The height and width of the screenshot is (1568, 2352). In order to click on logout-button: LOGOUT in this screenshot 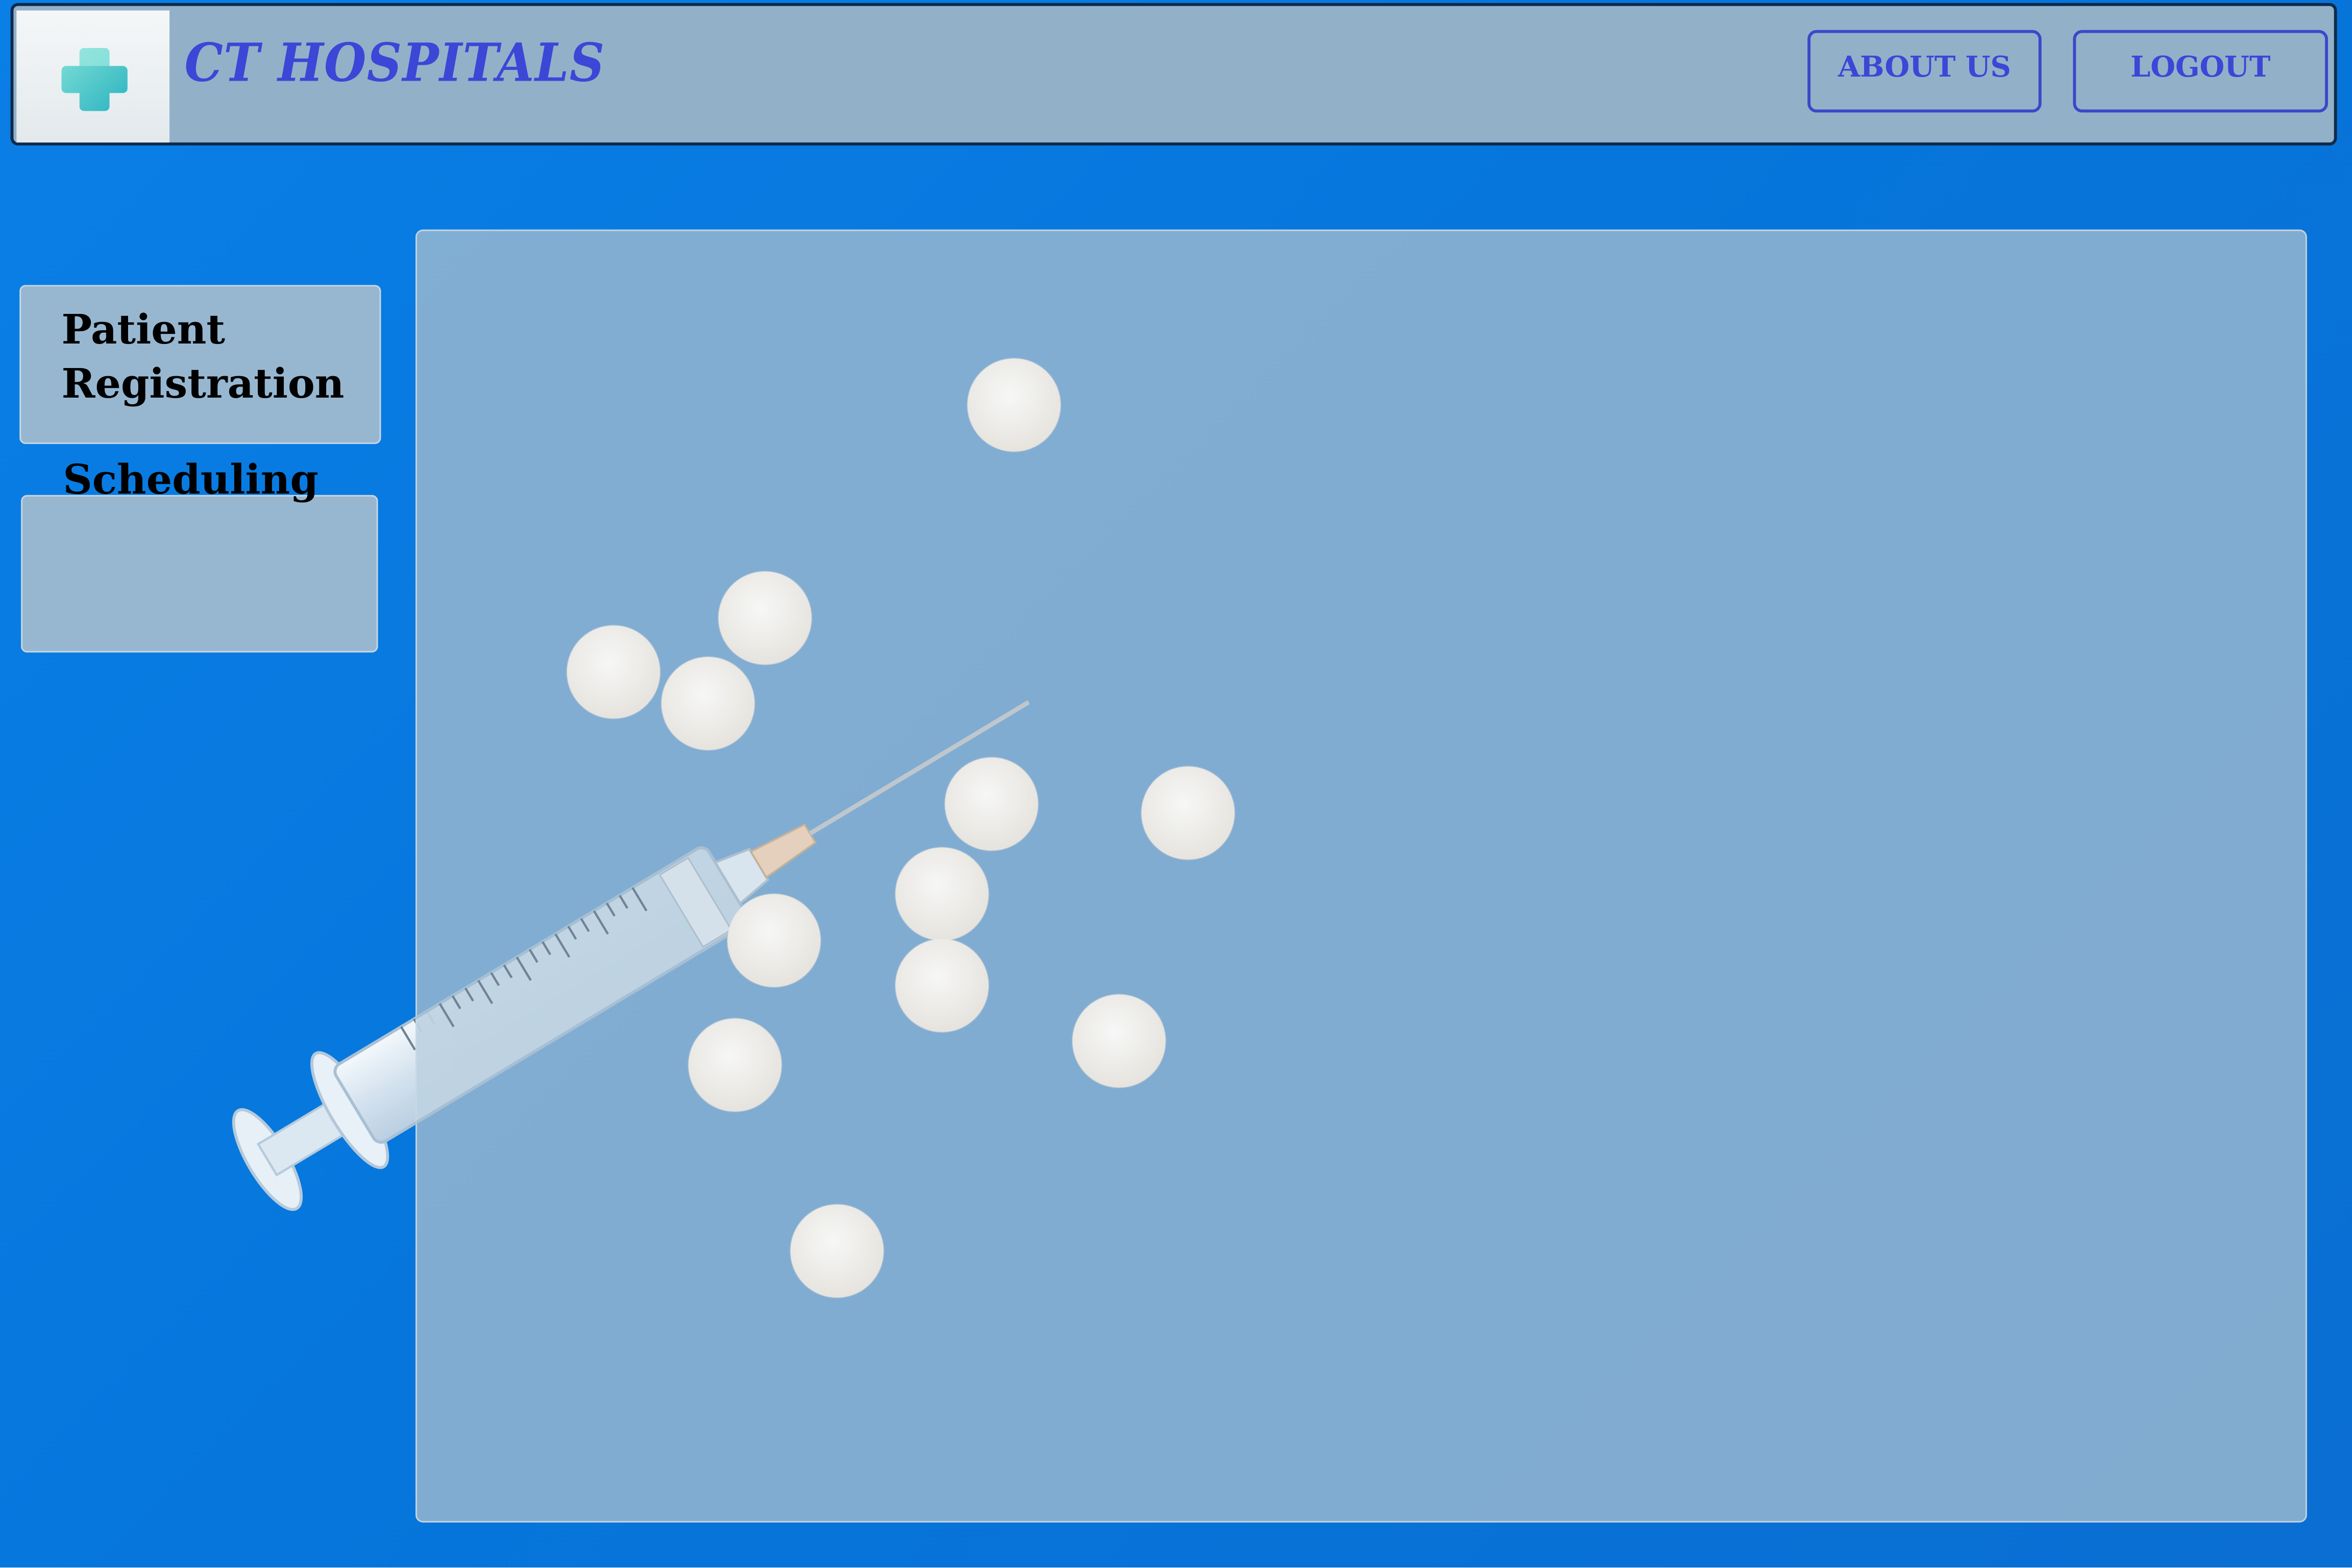, I will do `click(2200, 71)`.